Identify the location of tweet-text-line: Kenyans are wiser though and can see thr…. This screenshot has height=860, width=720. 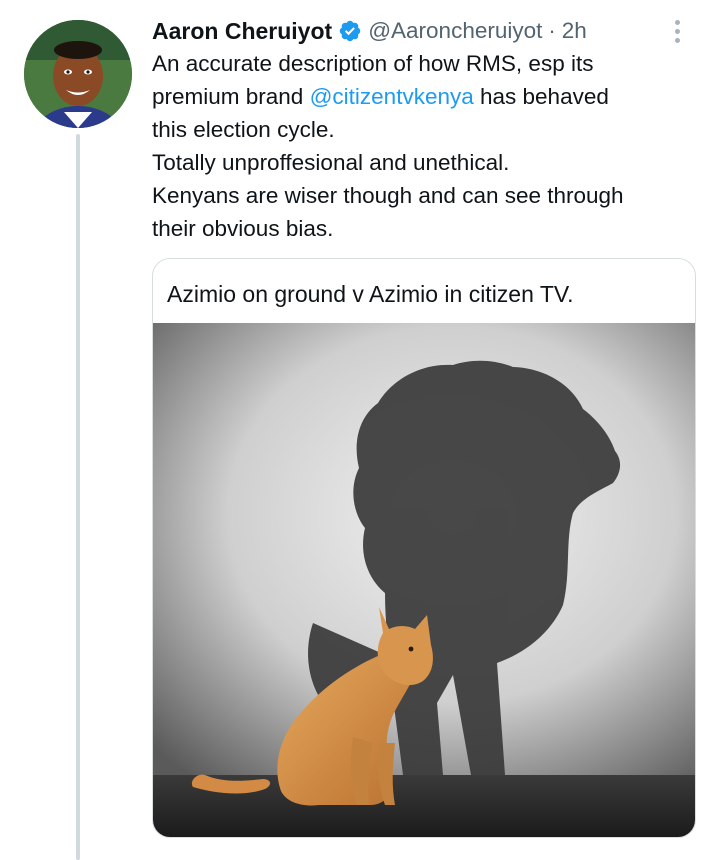
(426, 195).